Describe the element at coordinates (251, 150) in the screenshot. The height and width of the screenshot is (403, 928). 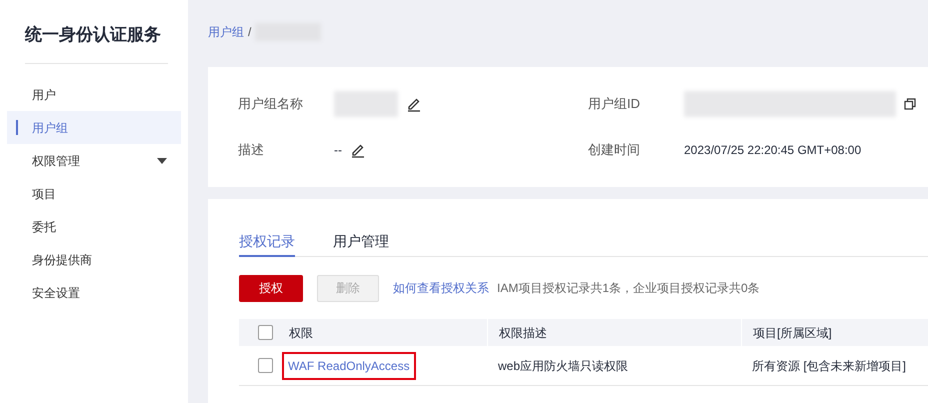
I see `field-label: 描述` at that location.